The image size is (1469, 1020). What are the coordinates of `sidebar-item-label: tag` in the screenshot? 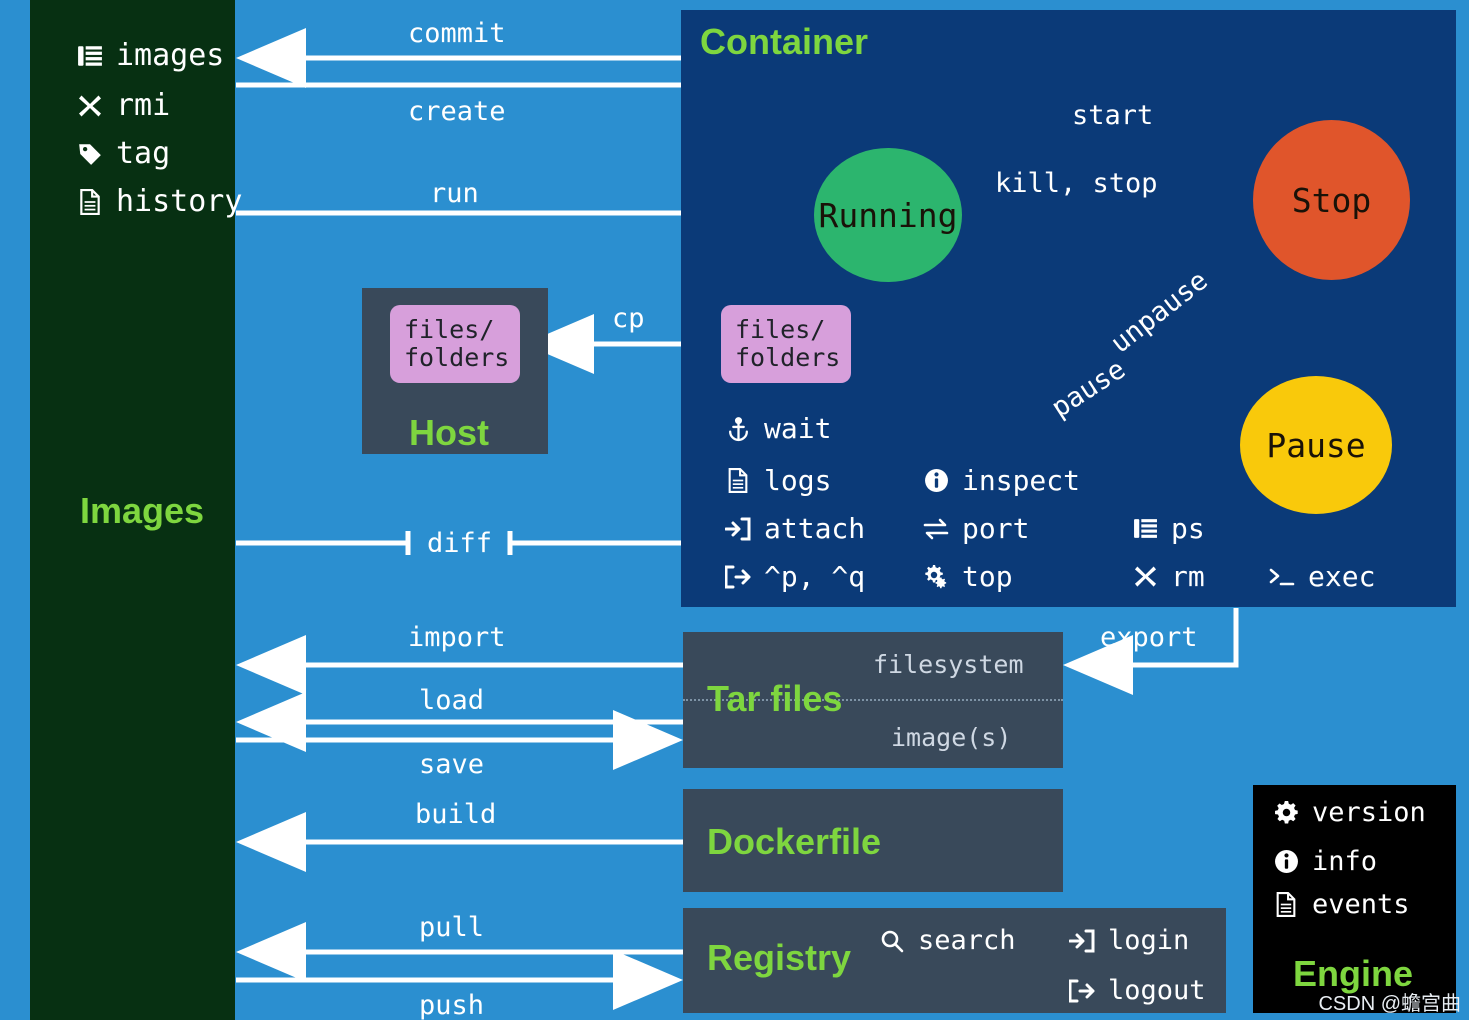 It's located at (143, 153).